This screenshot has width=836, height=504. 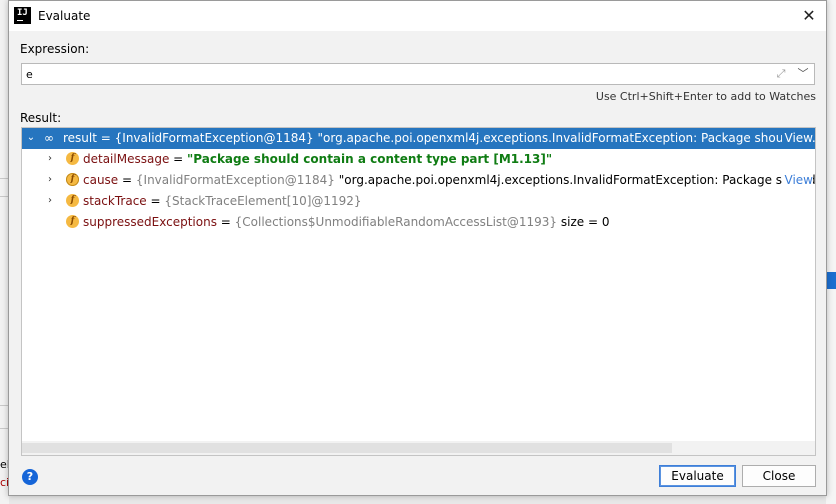 I want to click on tree-node-name: detailMessage, so click(x=126, y=159).